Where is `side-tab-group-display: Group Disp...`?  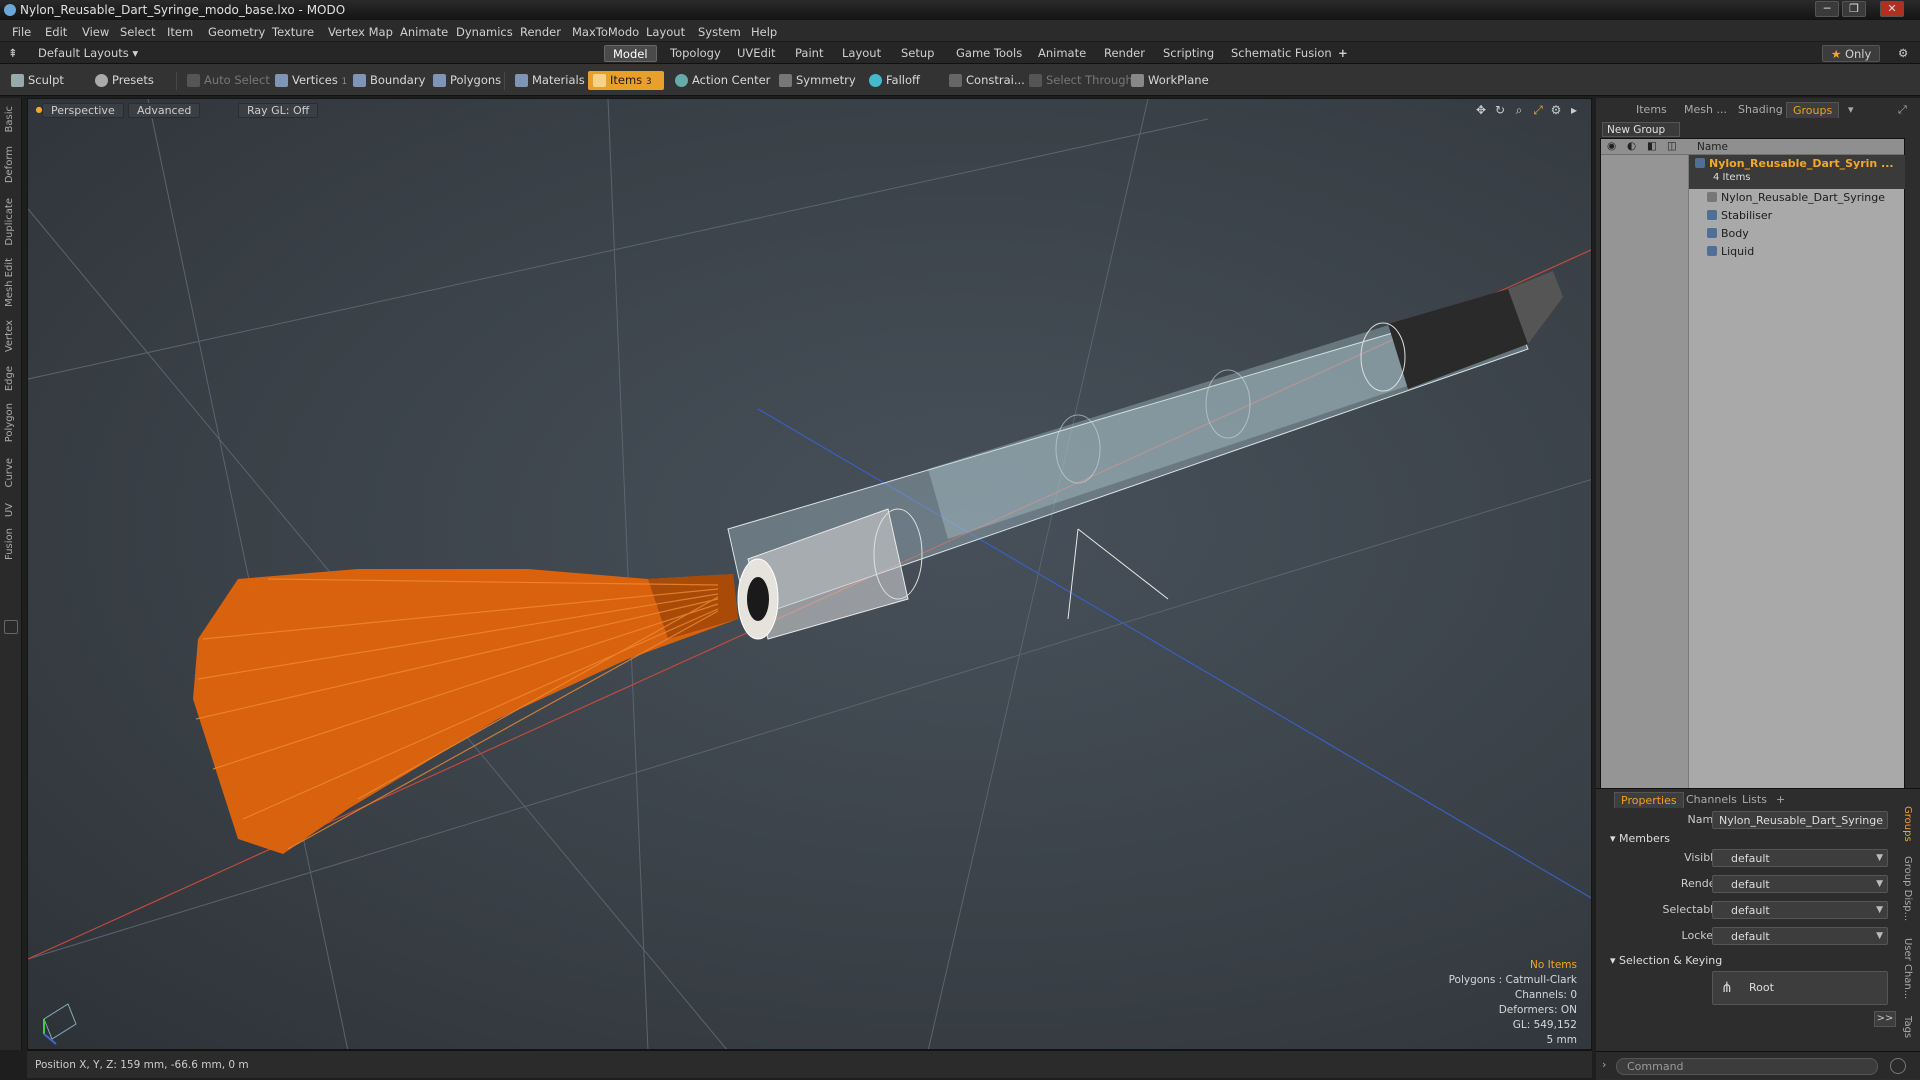
side-tab-group-display: Group Disp... is located at coordinates (1907, 888).